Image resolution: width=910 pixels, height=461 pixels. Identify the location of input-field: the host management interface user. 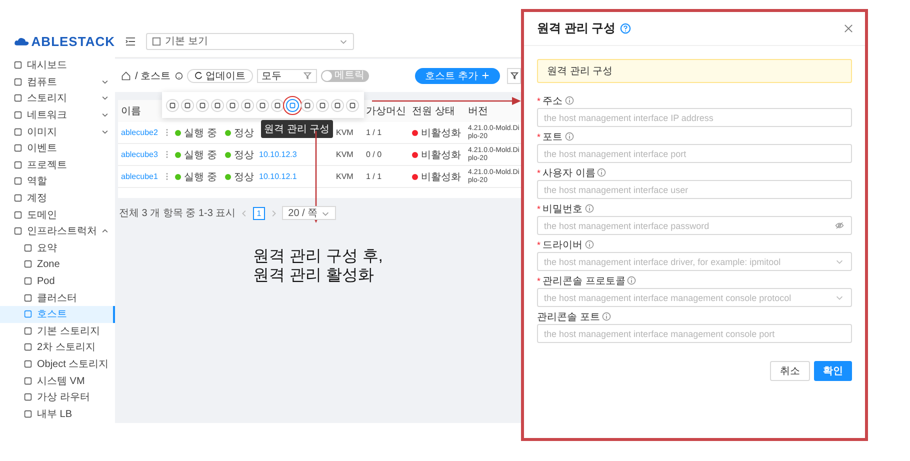
(694, 189).